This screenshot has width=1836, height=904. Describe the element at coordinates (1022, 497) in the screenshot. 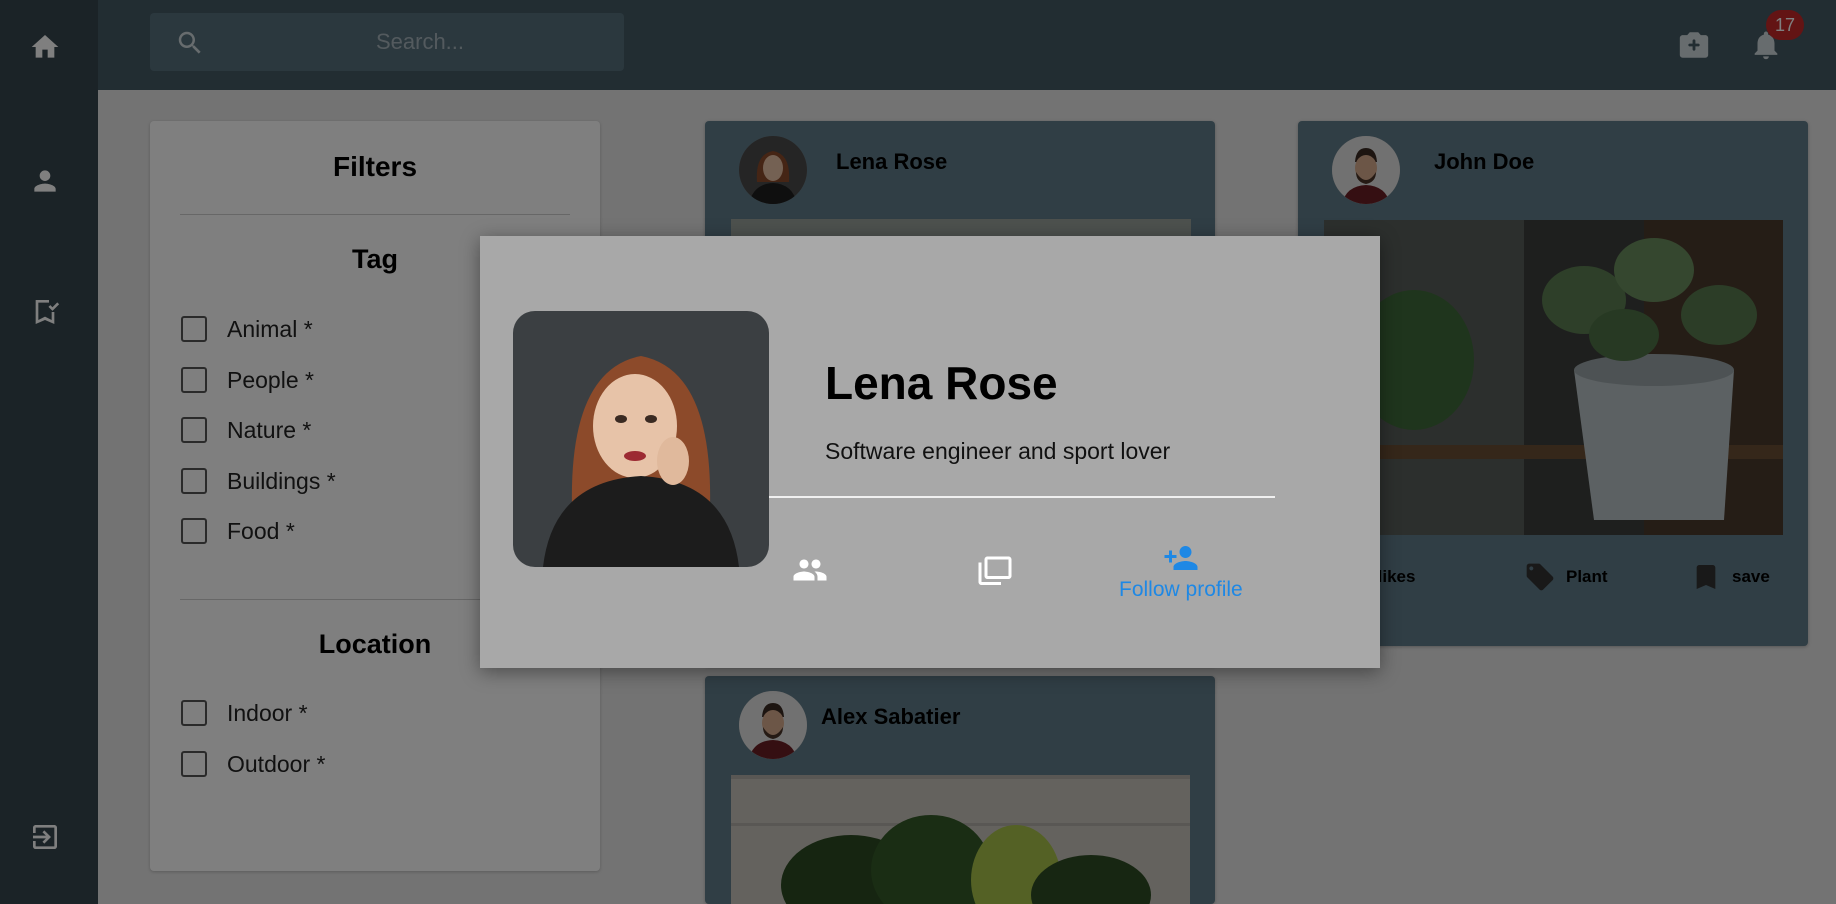

I see `divider` at that location.